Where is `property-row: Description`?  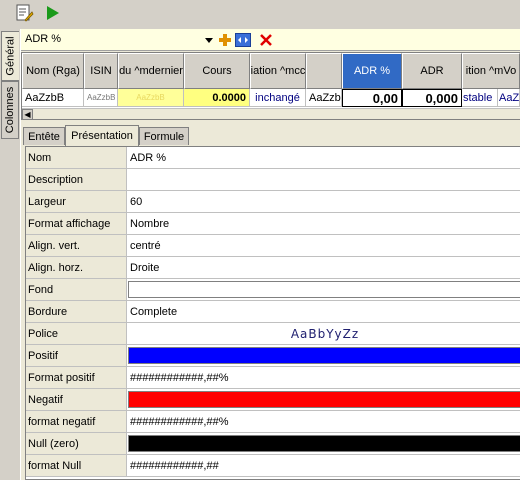
property-row: Description is located at coordinates (273, 180).